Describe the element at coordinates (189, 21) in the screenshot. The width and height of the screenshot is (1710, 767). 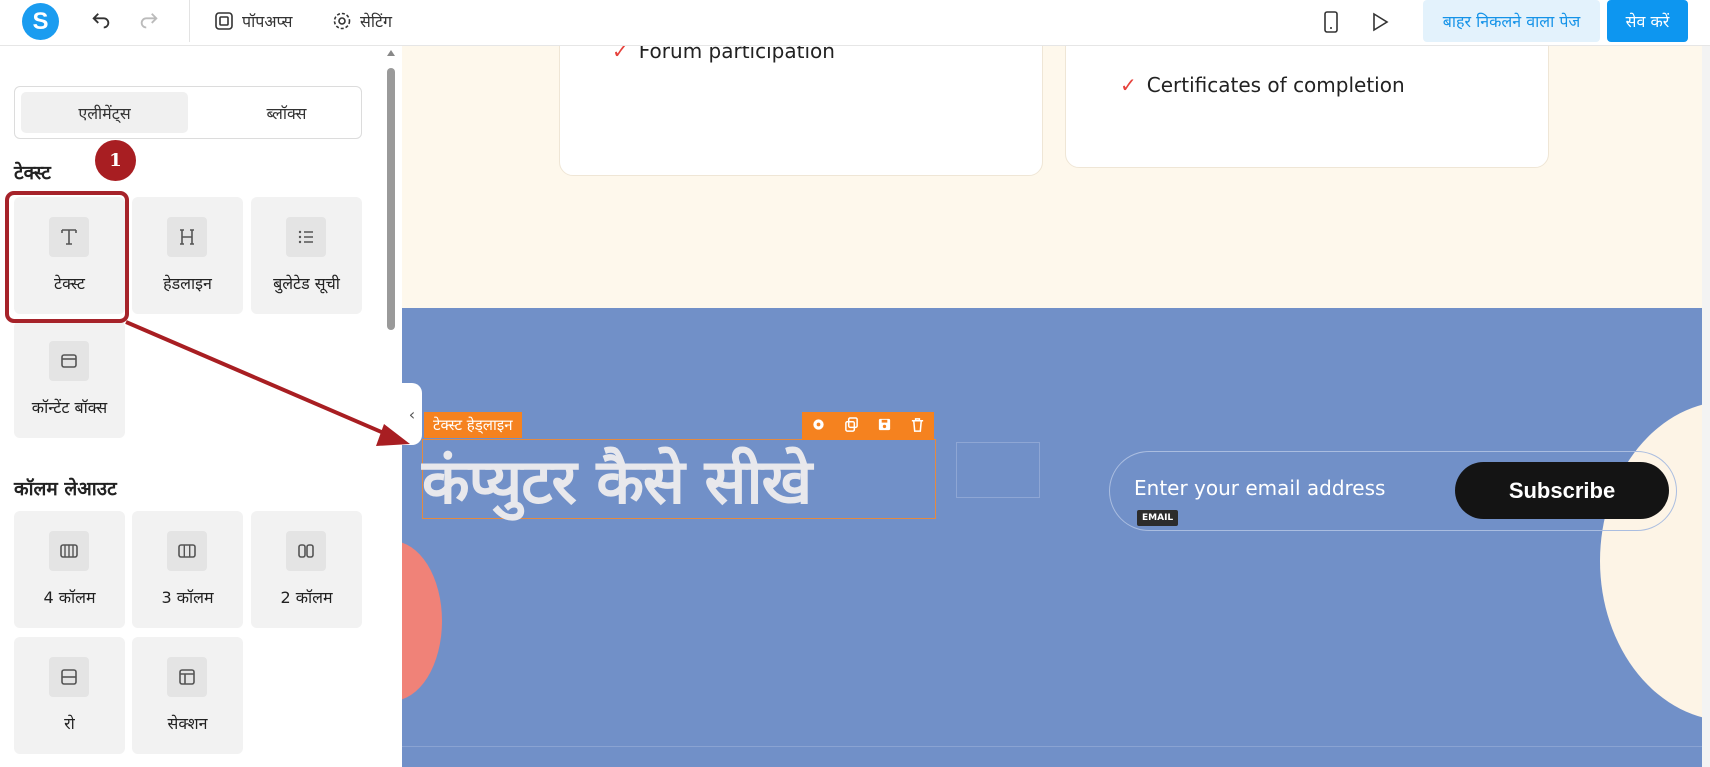
I see `toolbar-divider` at that location.